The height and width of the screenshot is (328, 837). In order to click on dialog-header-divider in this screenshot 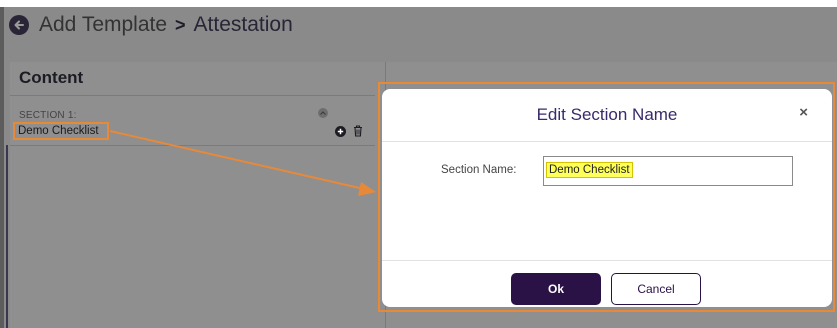, I will do `click(607, 141)`.